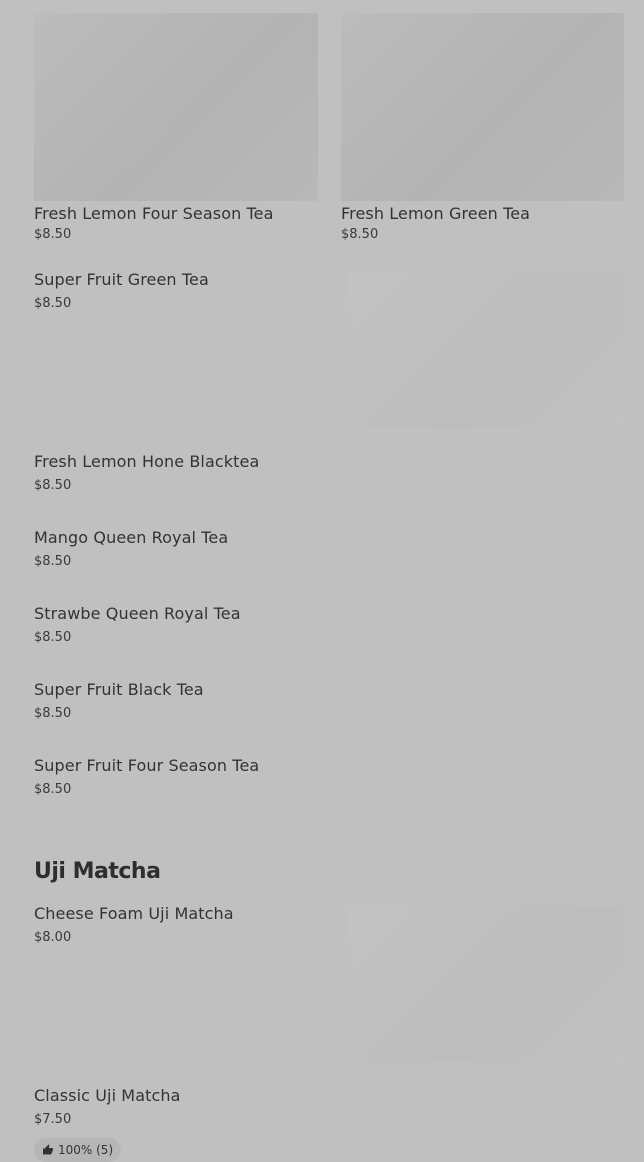 The width and height of the screenshot is (644, 1162). I want to click on menu-item-row: Cheese Foam Uji Matcha $8.00, so click(329, 984).